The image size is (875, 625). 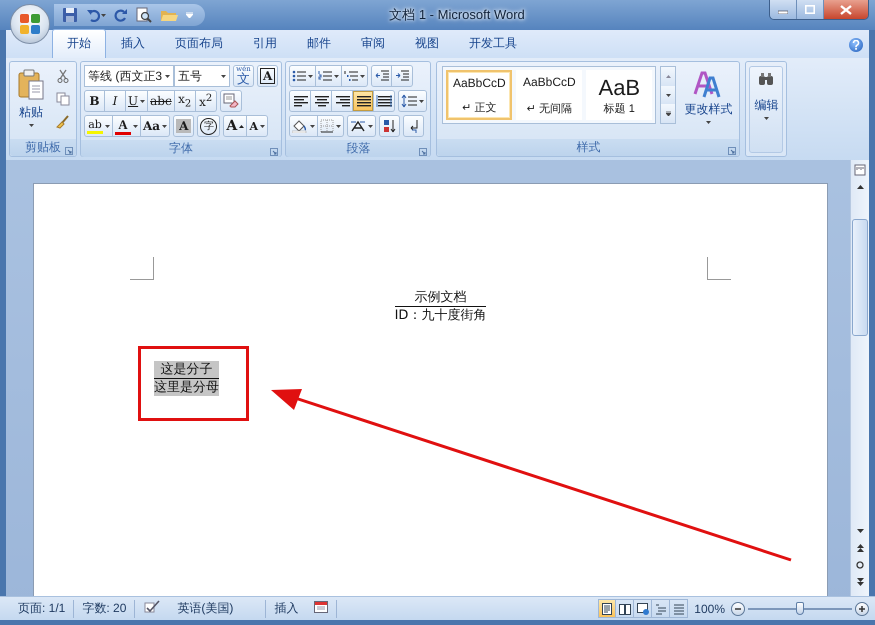 I want to click on clear-formatting-button, so click(x=231, y=101).